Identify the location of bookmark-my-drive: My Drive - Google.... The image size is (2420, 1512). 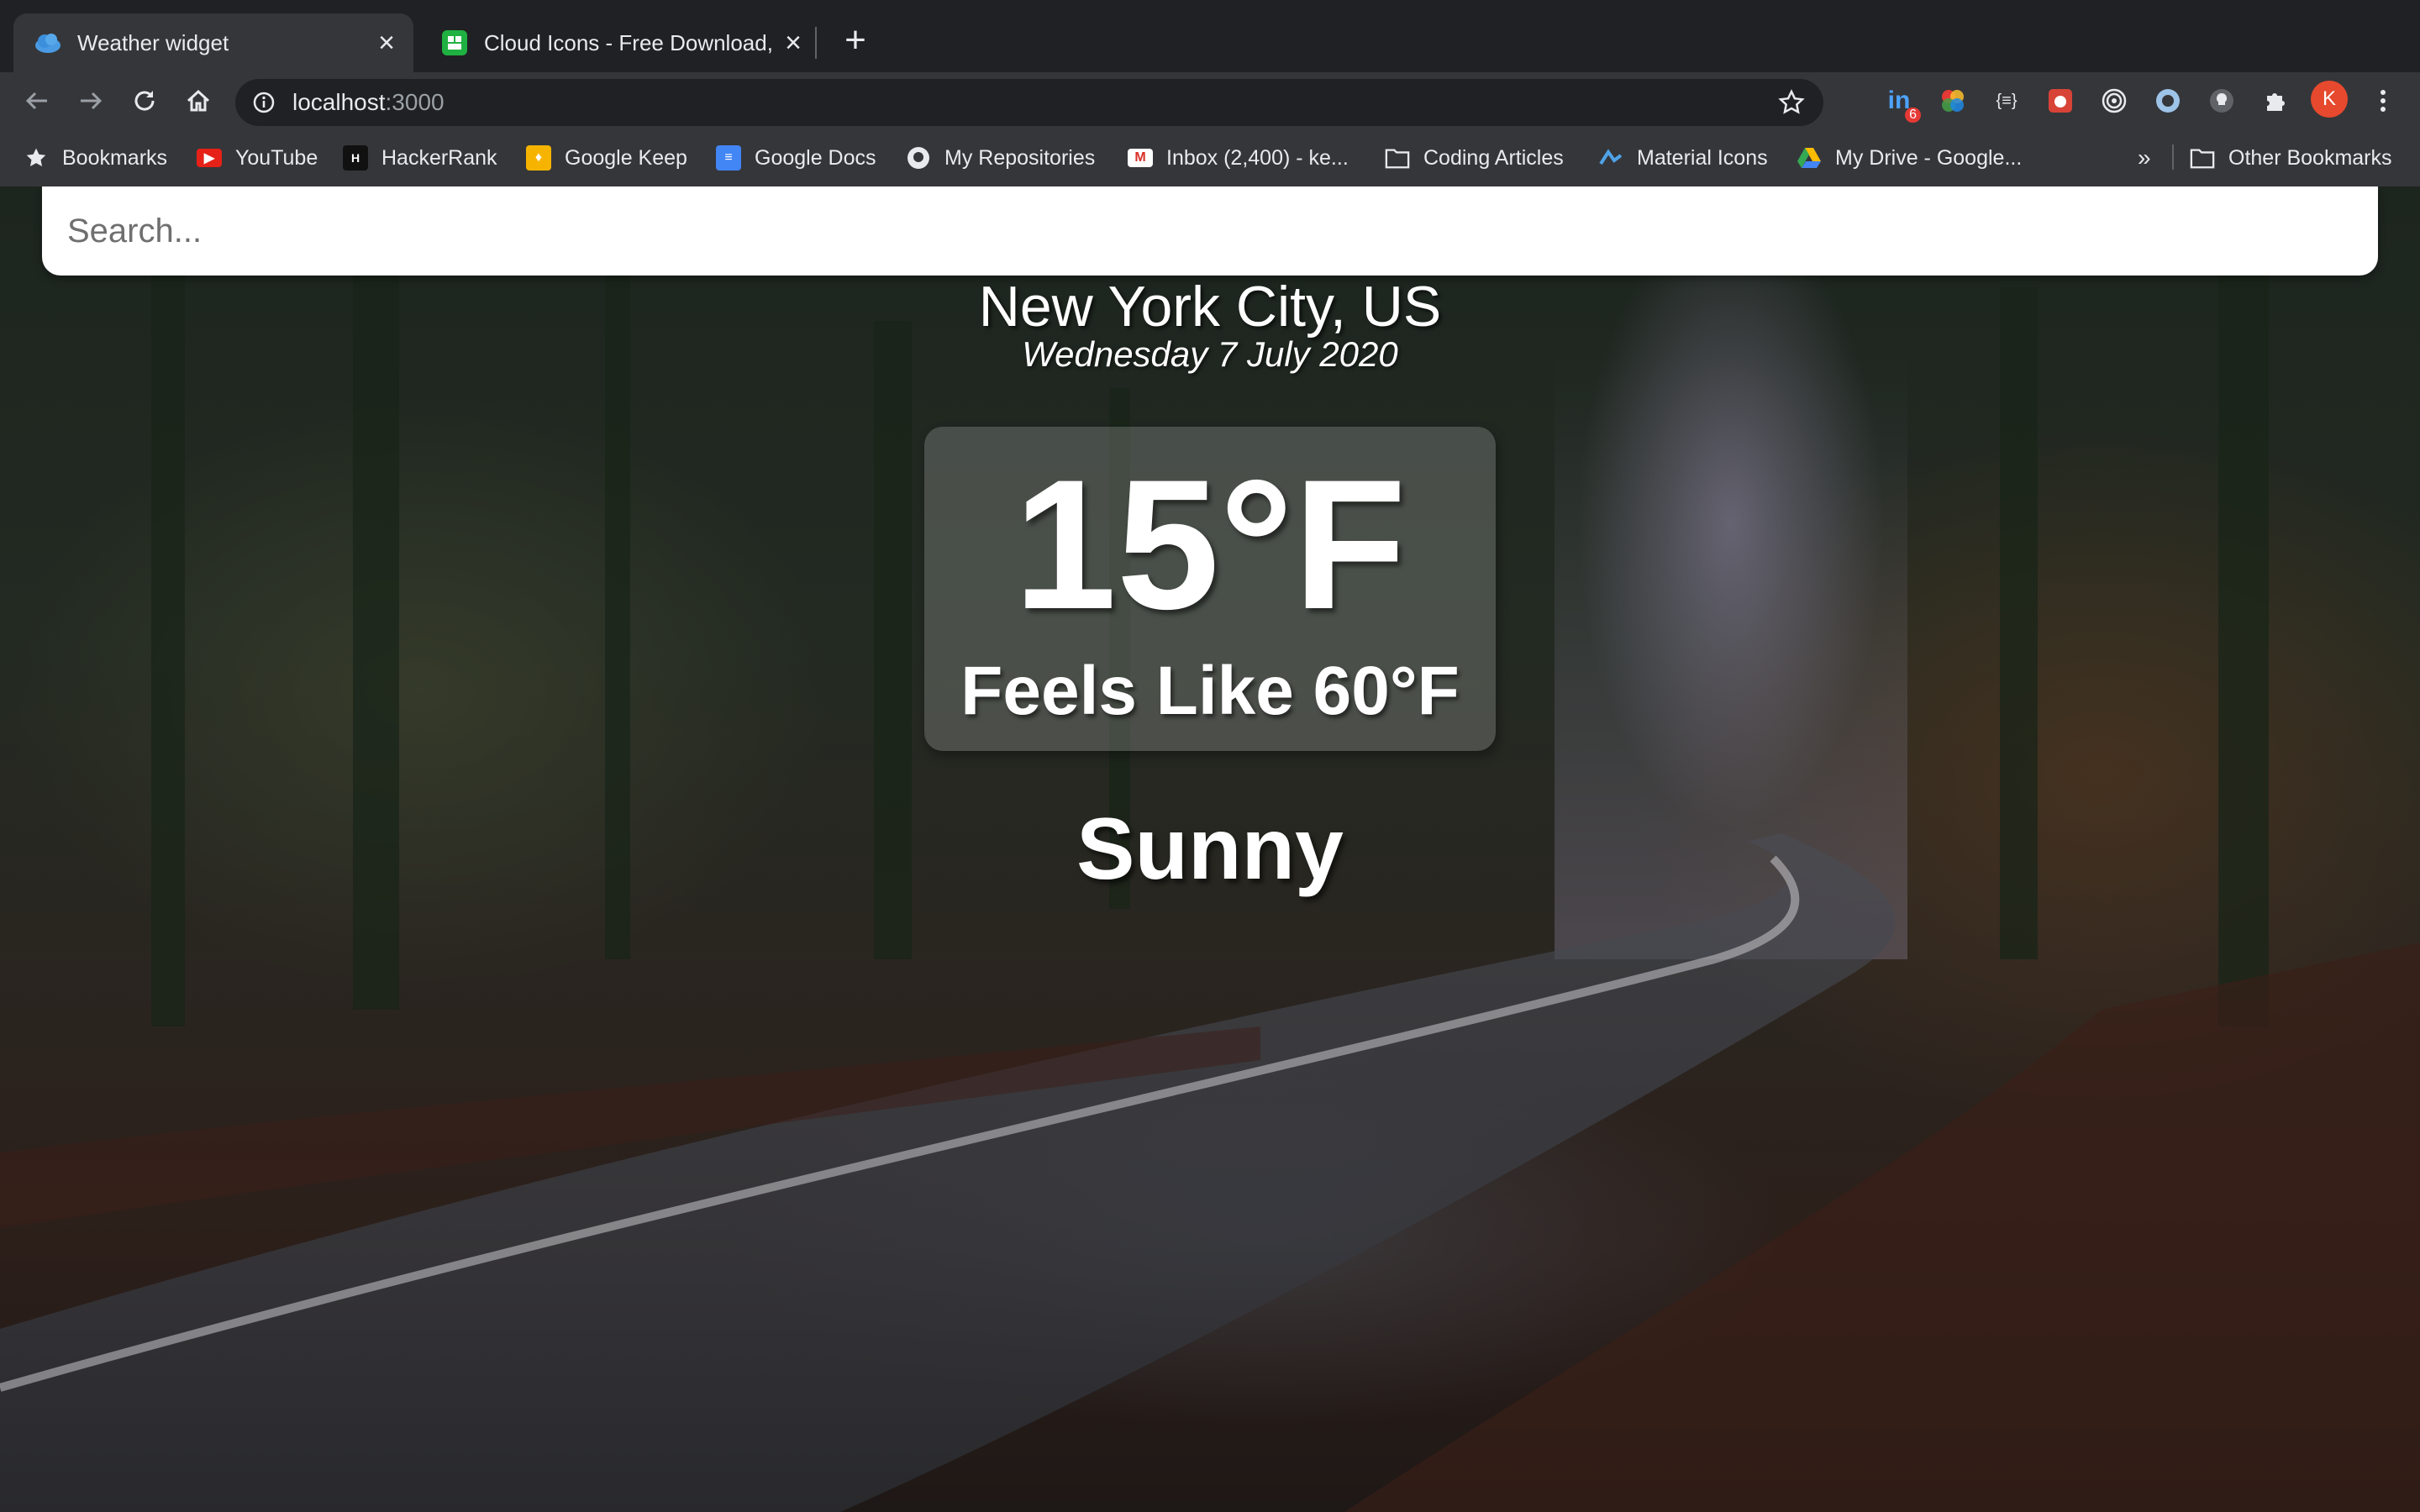
(1910, 158).